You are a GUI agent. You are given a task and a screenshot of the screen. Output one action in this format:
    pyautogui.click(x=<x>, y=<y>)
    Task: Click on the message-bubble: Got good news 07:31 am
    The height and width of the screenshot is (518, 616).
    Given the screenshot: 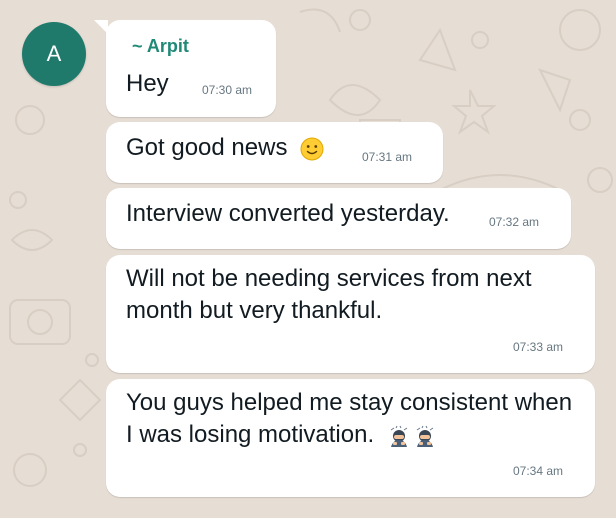 What is the action you would take?
    pyautogui.click(x=274, y=152)
    